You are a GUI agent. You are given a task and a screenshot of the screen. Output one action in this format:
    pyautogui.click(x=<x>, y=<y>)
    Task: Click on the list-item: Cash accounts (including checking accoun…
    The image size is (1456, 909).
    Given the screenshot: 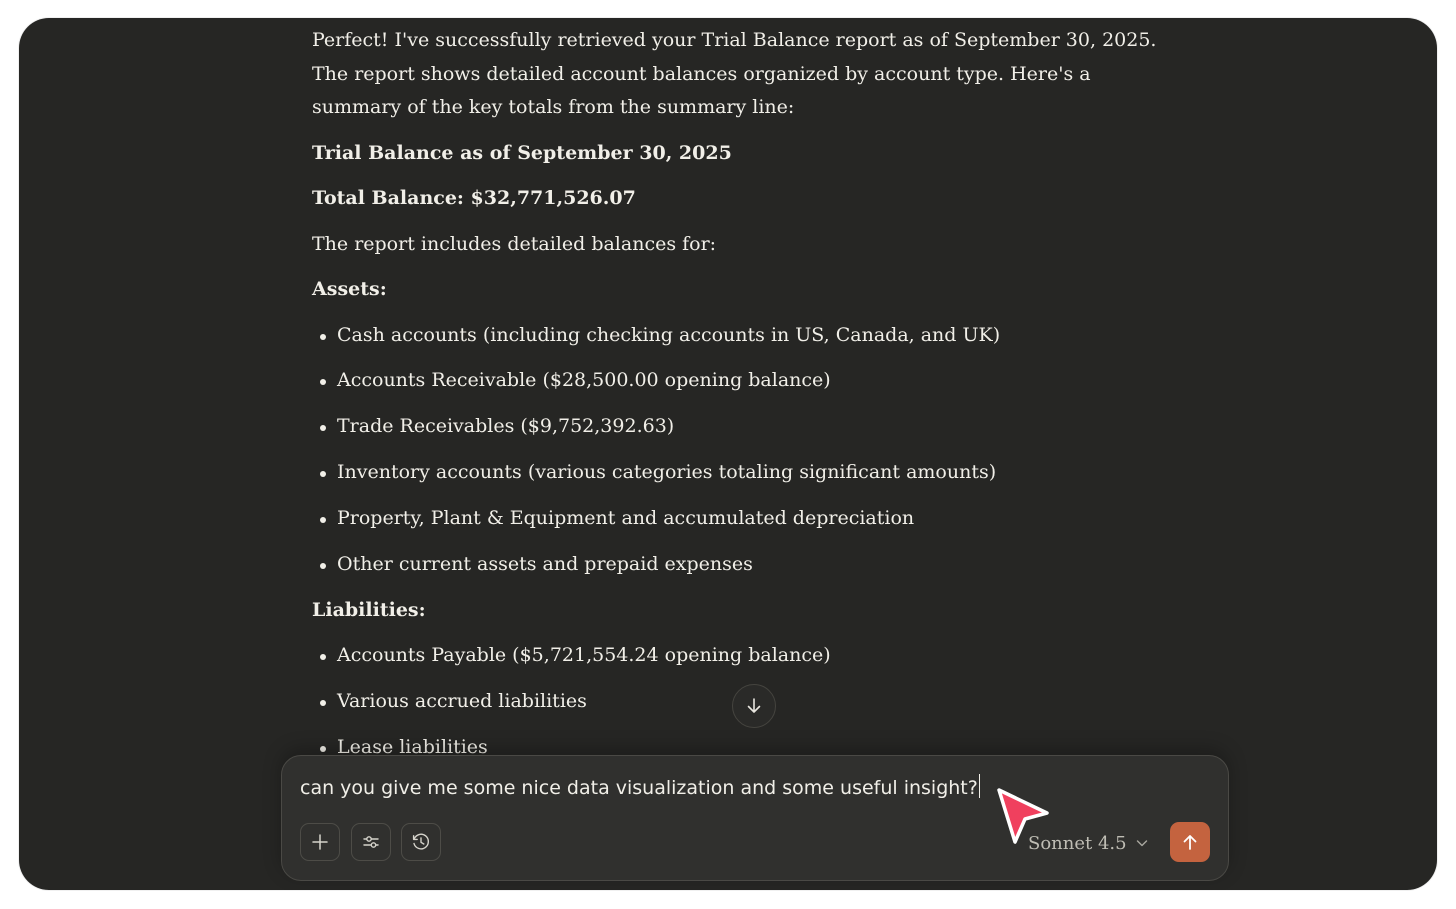 What is the action you would take?
    pyautogui.click(x=751, y=336)
    